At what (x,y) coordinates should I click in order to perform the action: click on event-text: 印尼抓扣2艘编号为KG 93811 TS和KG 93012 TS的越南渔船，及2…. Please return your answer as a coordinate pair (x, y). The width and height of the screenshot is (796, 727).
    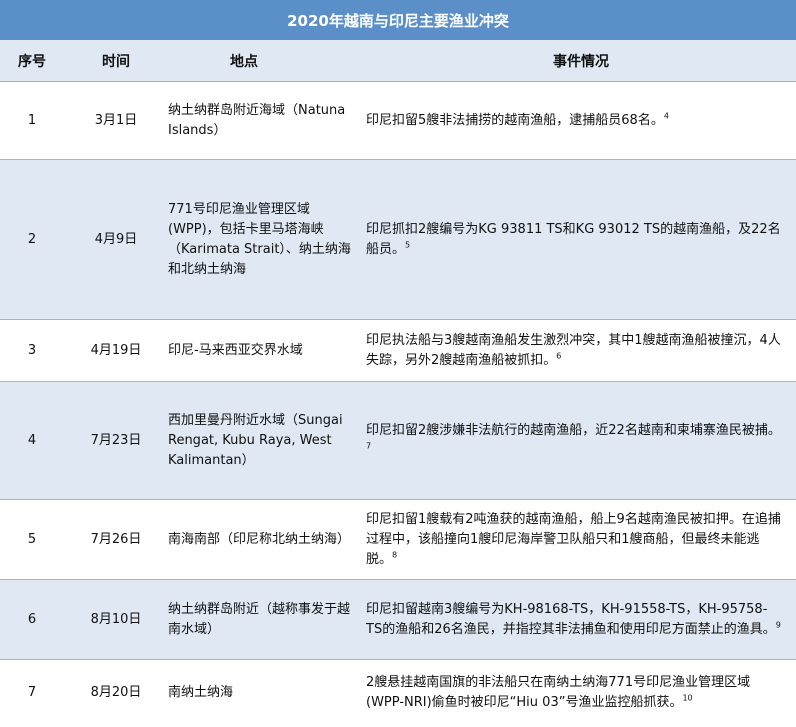
    Looking at the image, I should click on (573, 239).